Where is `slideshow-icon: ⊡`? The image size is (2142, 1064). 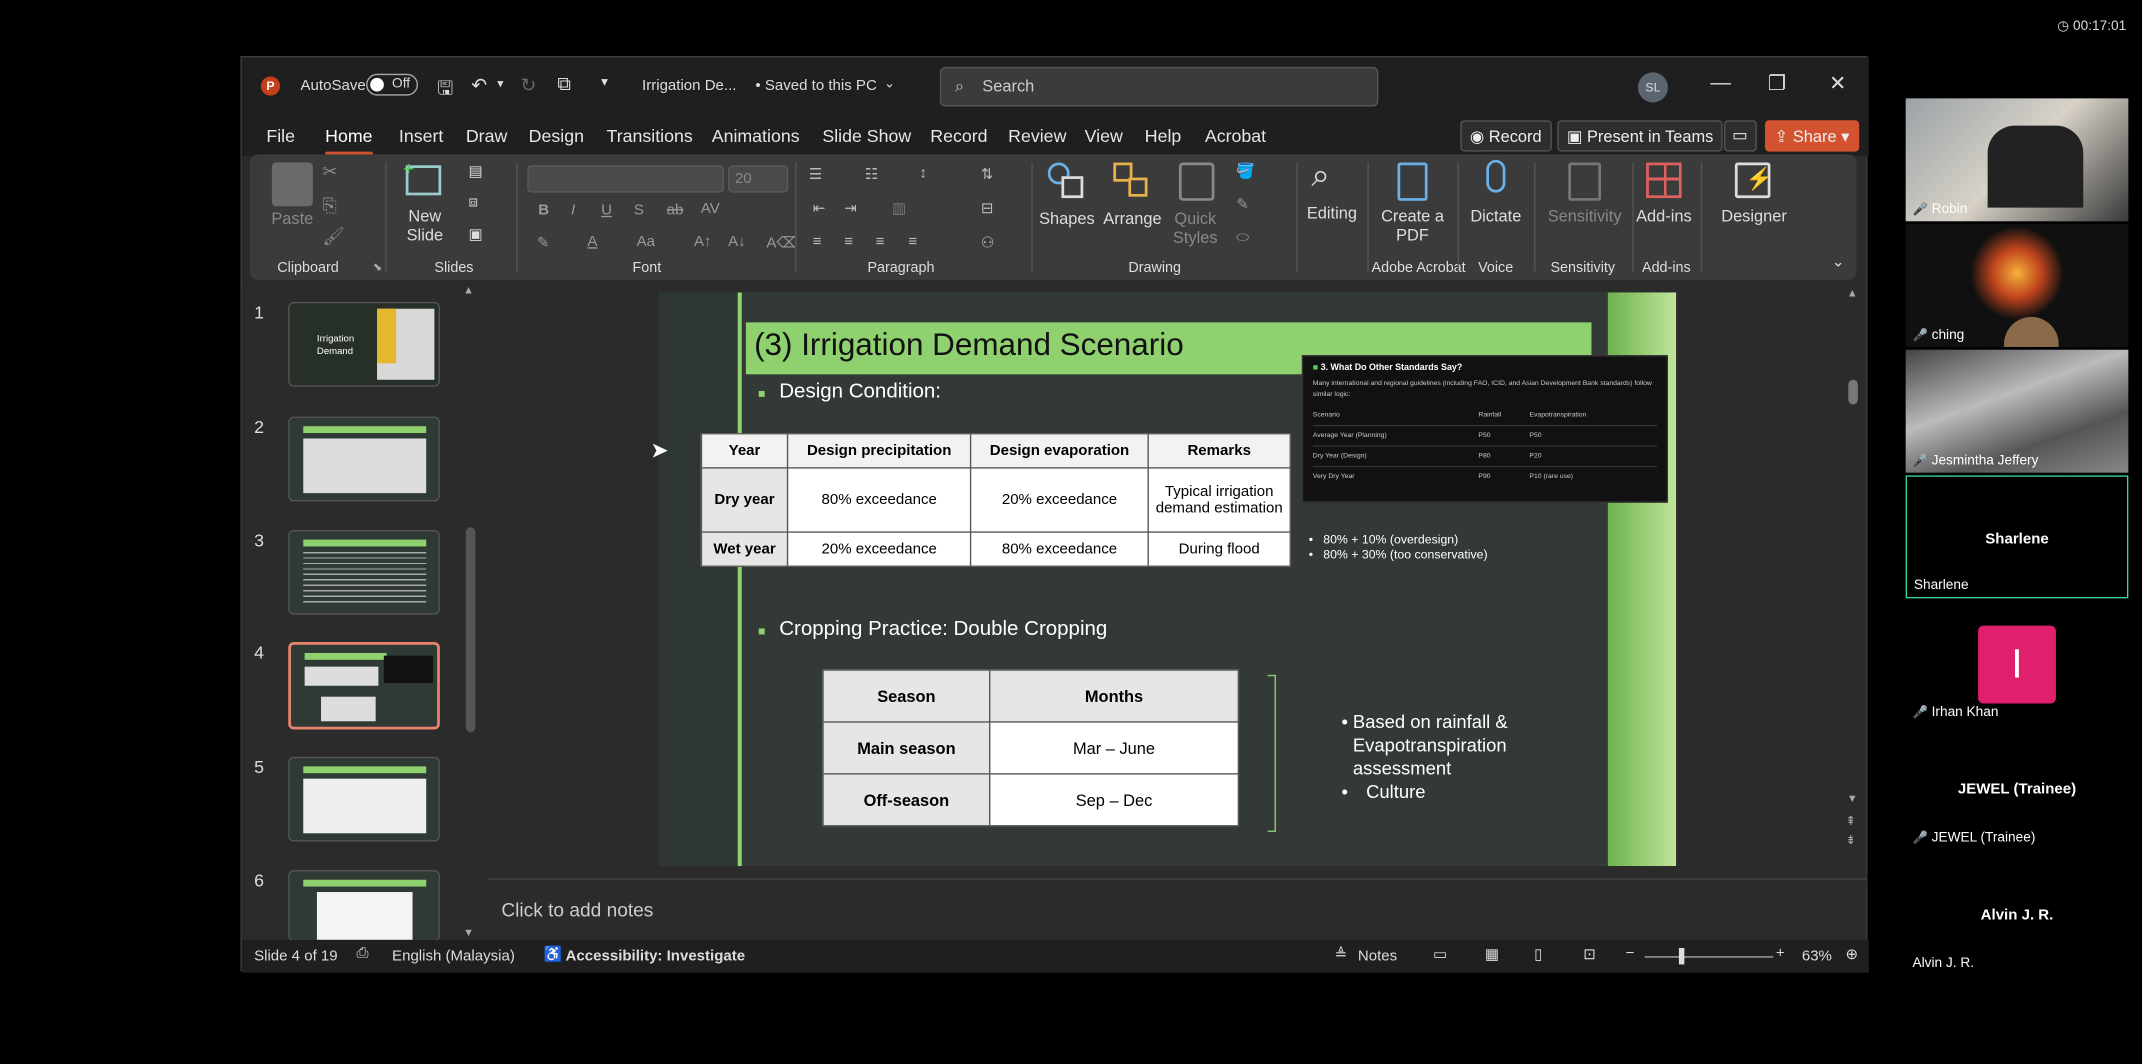
slideshow-icon: ⊡ is located at coordinates (1589, 954).